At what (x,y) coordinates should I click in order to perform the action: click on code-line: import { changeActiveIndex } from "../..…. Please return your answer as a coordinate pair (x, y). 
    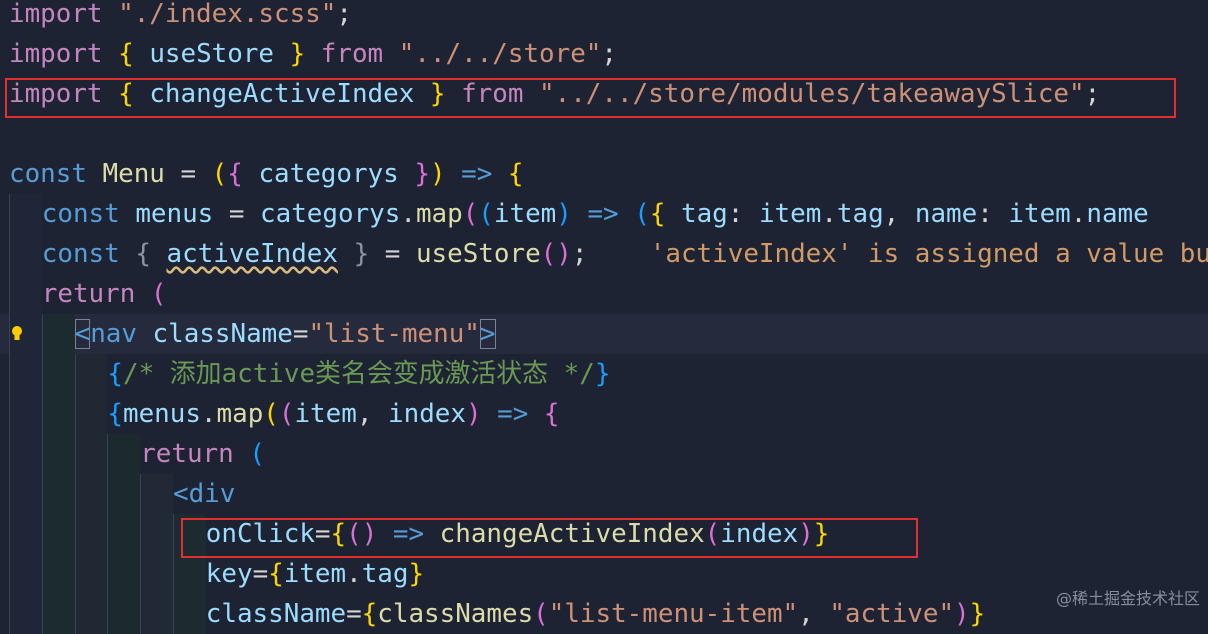
    Looking at the image, I should click on (604, 94).